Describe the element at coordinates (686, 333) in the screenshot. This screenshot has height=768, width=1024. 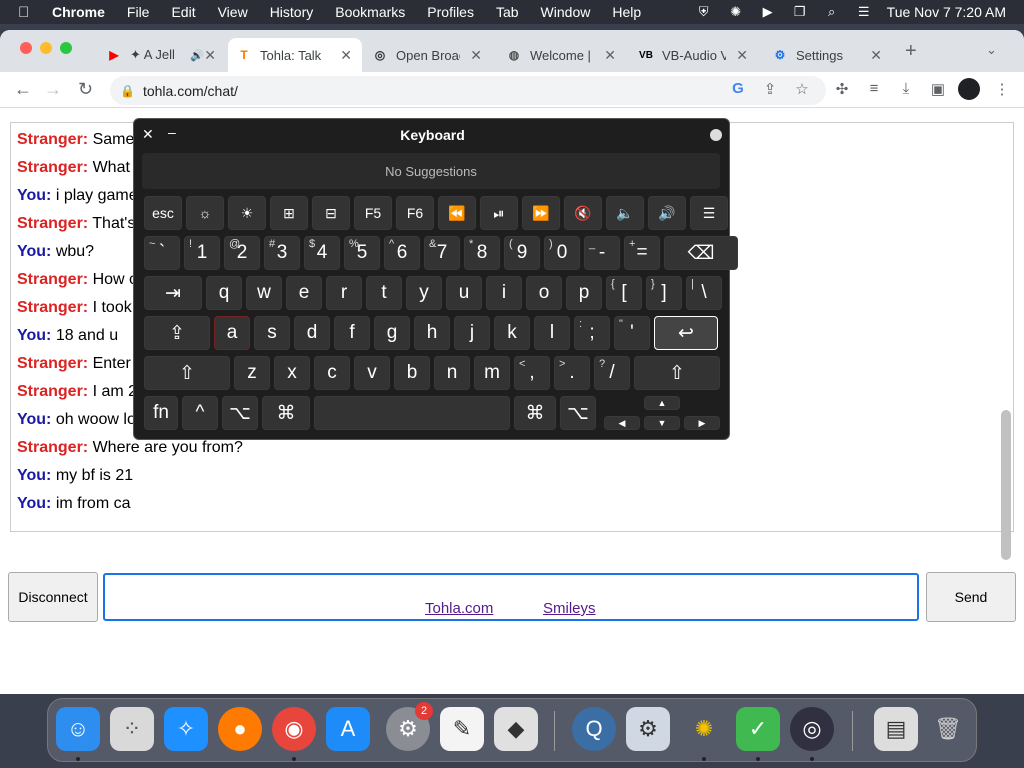
I see `key-home-row-12: ↩` at that location.